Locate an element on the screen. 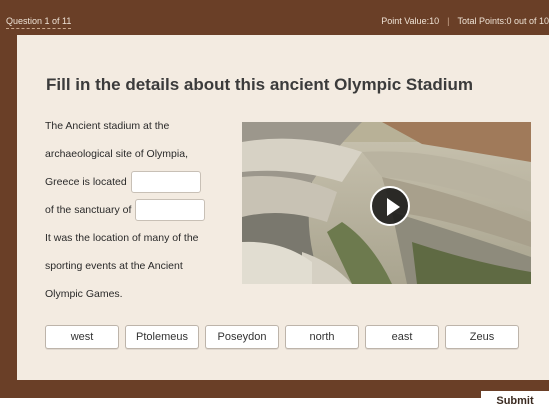 This screenshot has height=411, width=549. passage-line: sporting events at the Ancient is located at coordinates (143, 273).